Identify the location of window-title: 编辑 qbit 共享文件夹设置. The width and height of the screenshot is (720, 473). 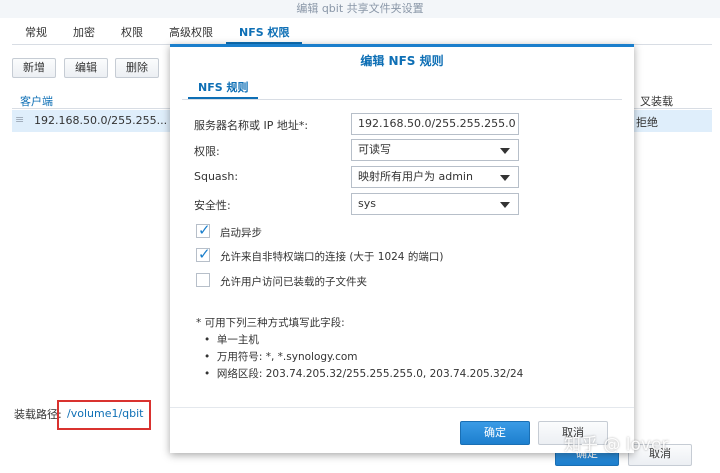
(360, 9).